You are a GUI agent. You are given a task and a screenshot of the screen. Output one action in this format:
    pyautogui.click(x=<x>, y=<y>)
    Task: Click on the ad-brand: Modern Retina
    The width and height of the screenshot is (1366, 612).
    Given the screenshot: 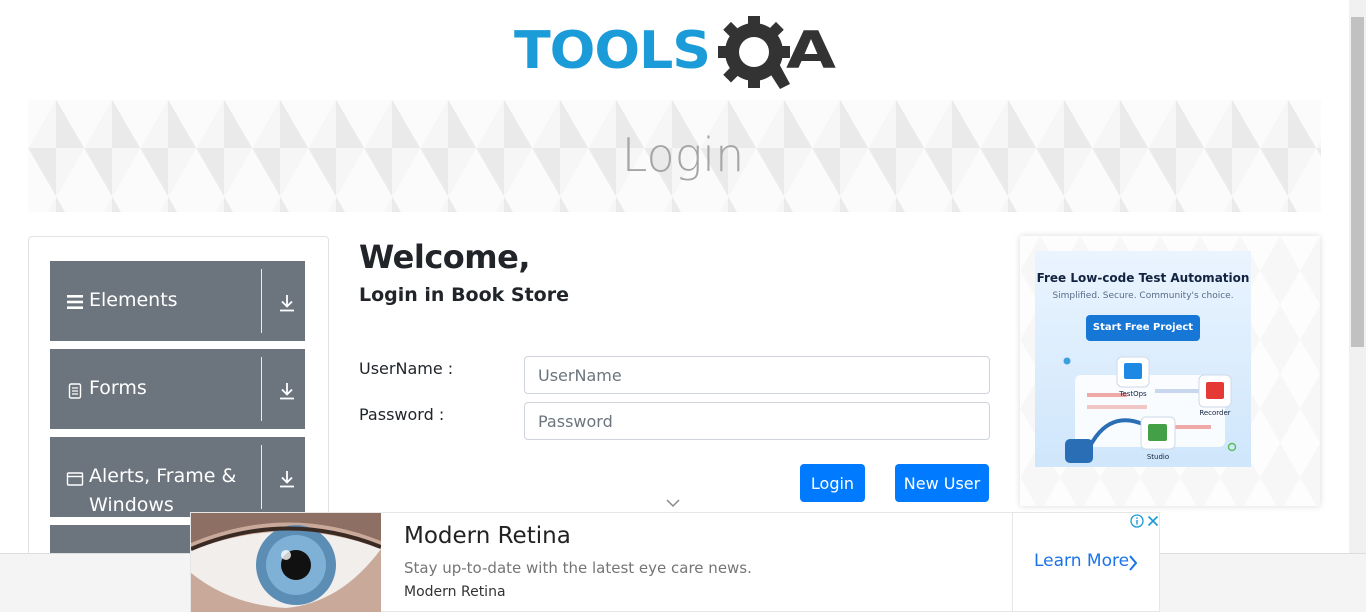 What is the action you would take?
    pyautogui.click(x=455, y=592)
    